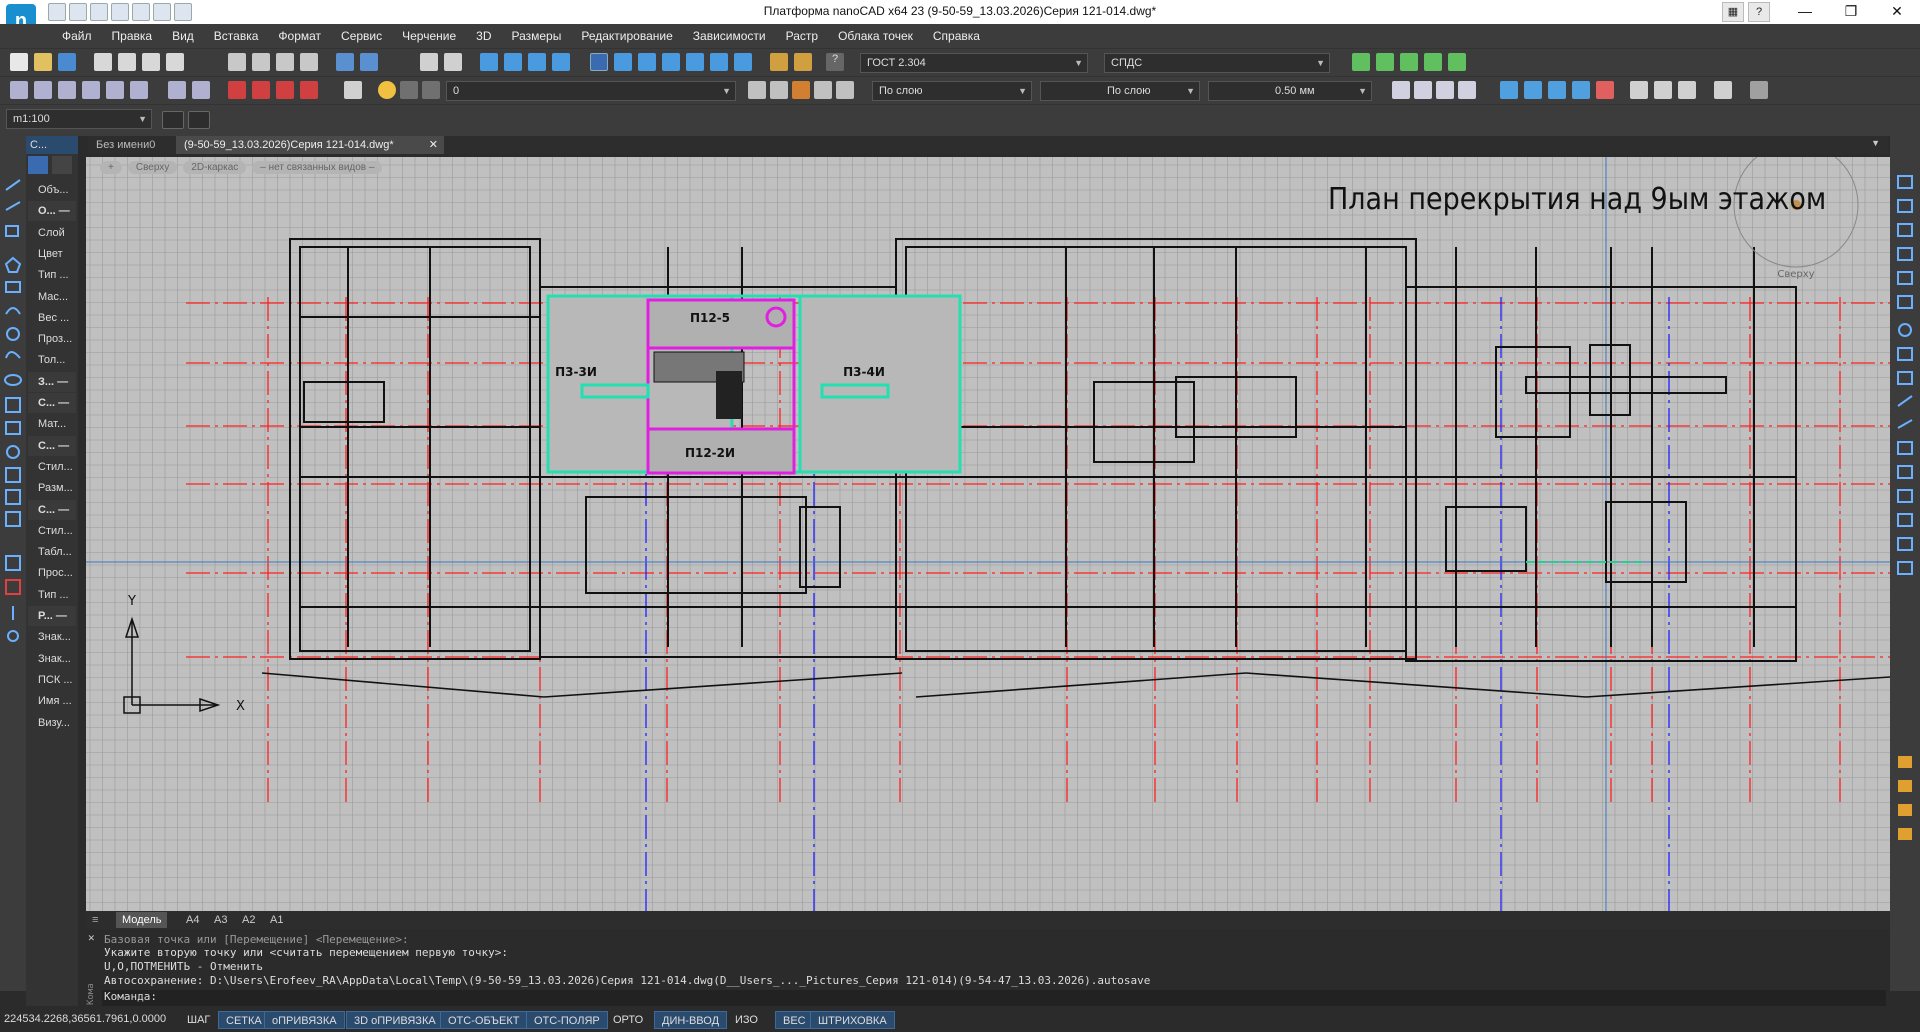 This screenshot has width=1920, height=1032. What do you see at coordinates (52, 211) in the screenshot?
I see `property-row: О... —` at bounding box center [52, 211].